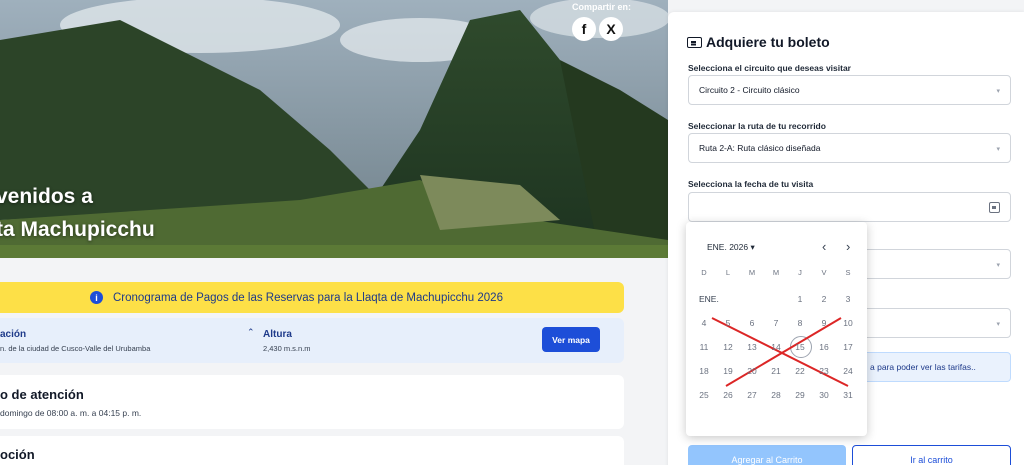 The height and width of the screenshot is (465, 1024). What do you see at coordinates (728, 323) in the screenshot?
I see `calendar-day: 5` at bounding box center [728, 323].